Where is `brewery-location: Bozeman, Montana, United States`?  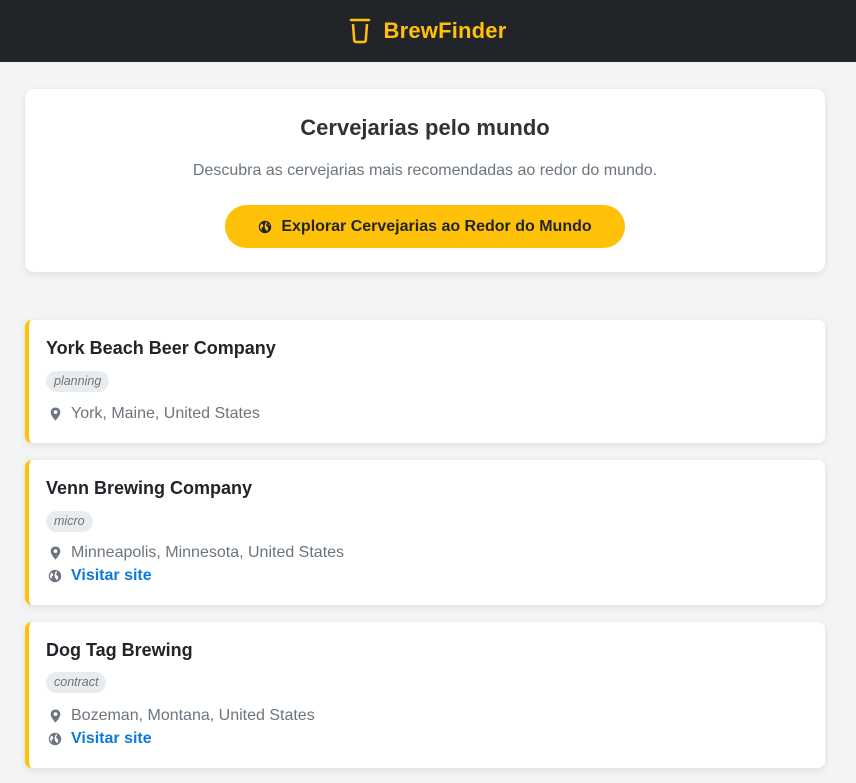
brewery-location: Bozeman, Montana, United States is located at coordinates (181, 716).